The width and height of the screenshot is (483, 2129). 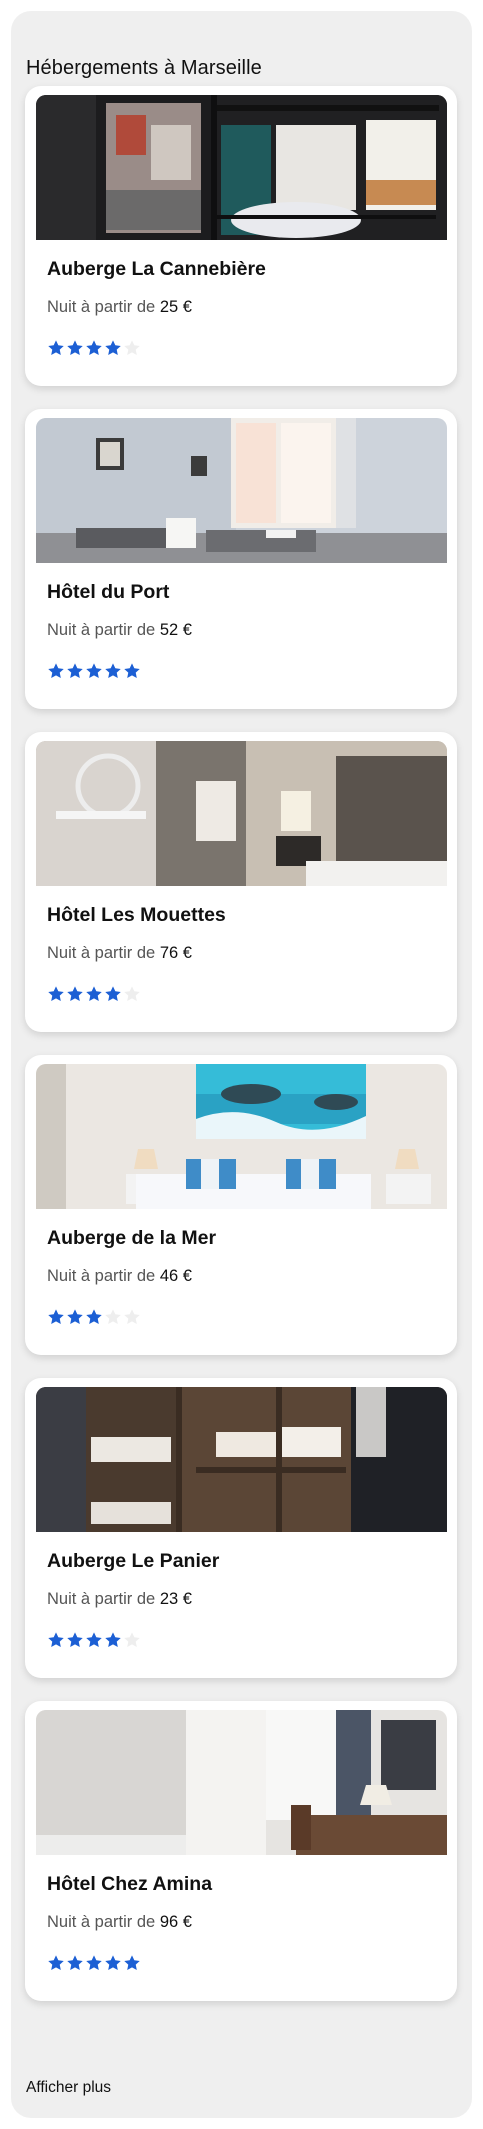 I want to click on listing-price: Nuit à partir de 96 €, so click(x=119, y=1922).